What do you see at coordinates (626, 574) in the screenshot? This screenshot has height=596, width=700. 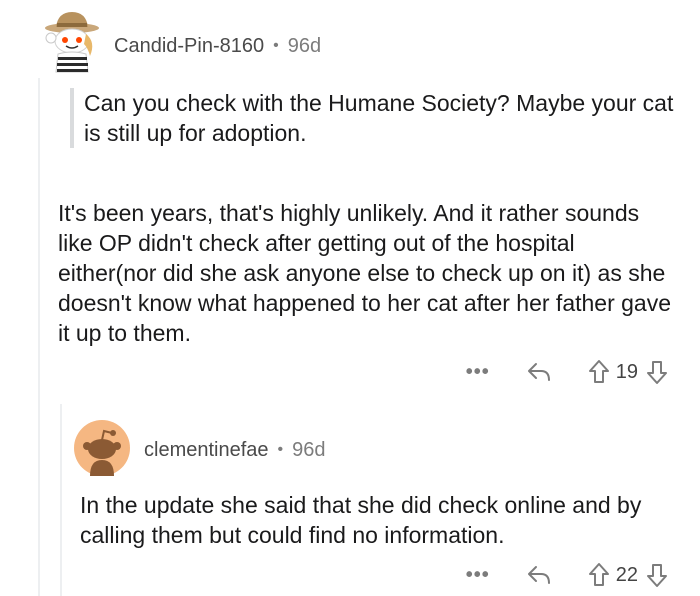 I see `vote-score: 22` at bounding box center [626, 574].